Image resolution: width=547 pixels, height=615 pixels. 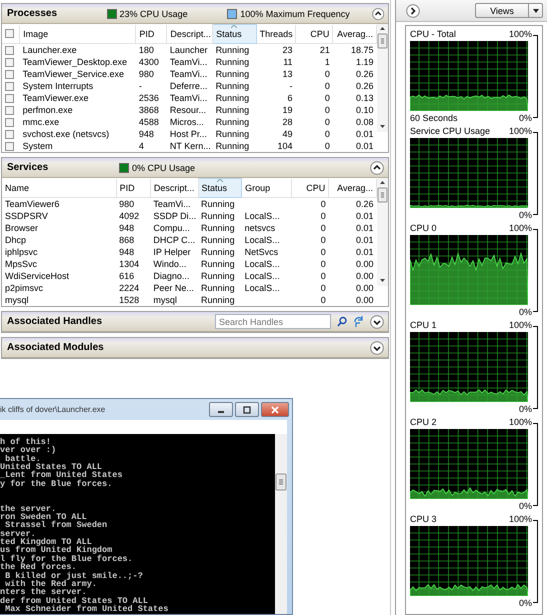 I want to click on table-cell: 180, so click(x=151, y=50).